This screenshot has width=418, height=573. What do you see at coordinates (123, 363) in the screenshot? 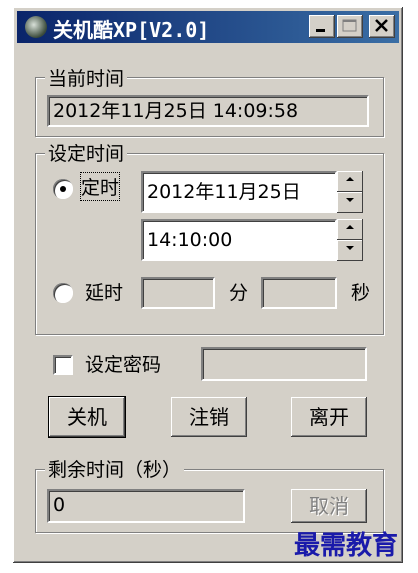
I see `password-label: 设定密码` at bounding box center [123, 363].